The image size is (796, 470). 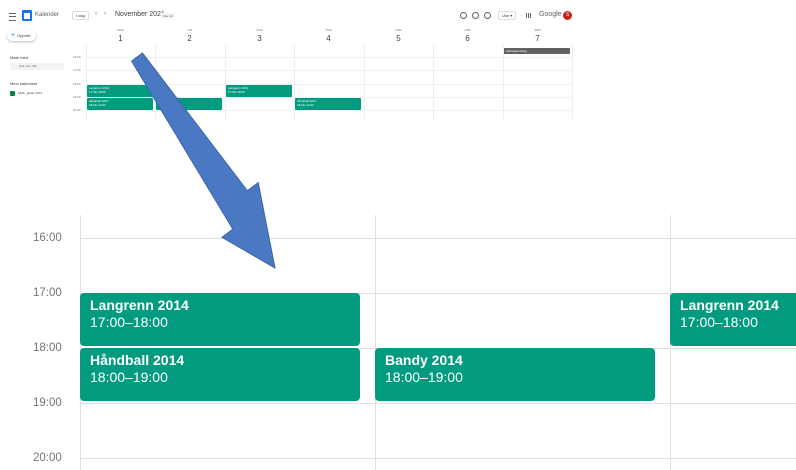 What do you see at coordinates (220, 374) in the screenshot?
I see `event-handball-2014: Håndball 2014 18:00–19:00` at bounding box center [220, 374].